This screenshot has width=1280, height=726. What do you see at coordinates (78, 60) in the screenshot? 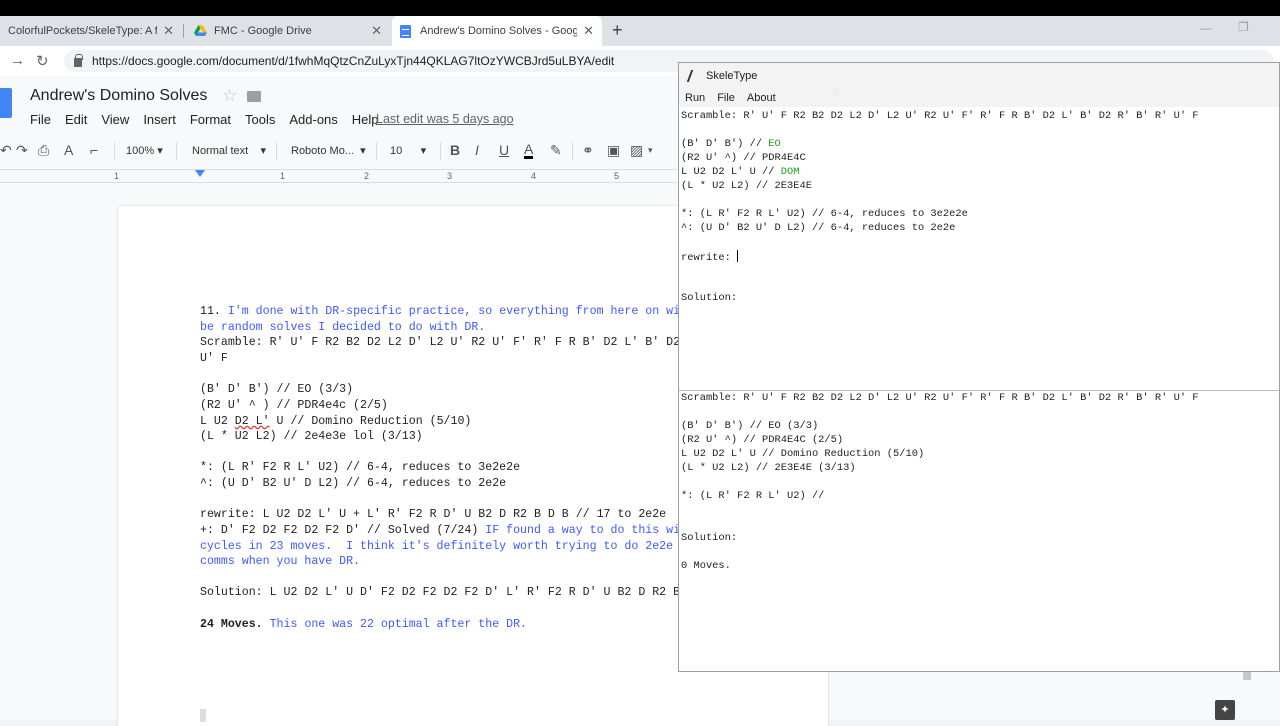
I see `lock-icon` at bounding box center [78, 60].